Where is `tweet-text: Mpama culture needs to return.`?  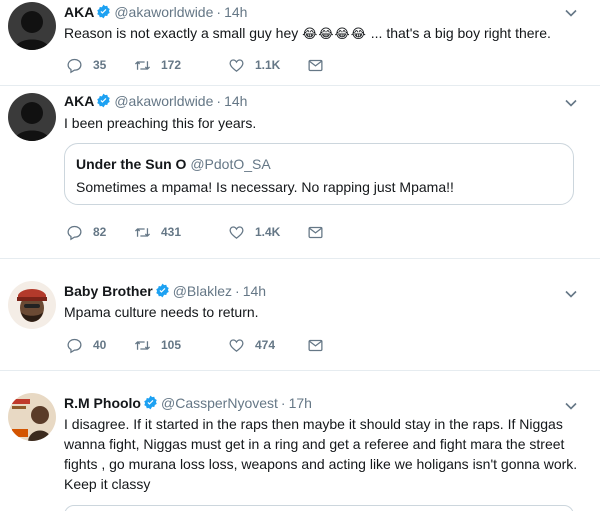 tweet-text: Mpama culture needs to return. is located at coordinates (161, 312).